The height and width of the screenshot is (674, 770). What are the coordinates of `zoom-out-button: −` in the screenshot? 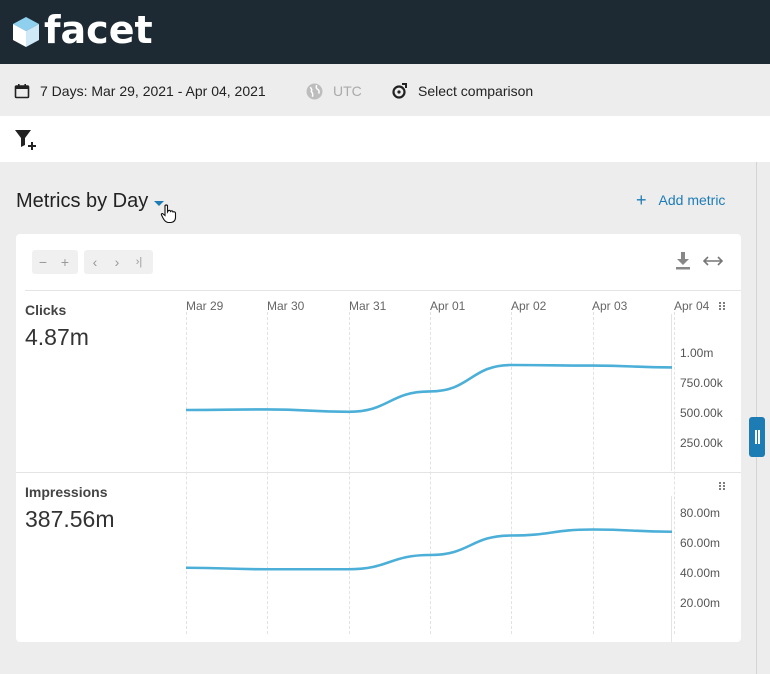 It's located at (43, 262).